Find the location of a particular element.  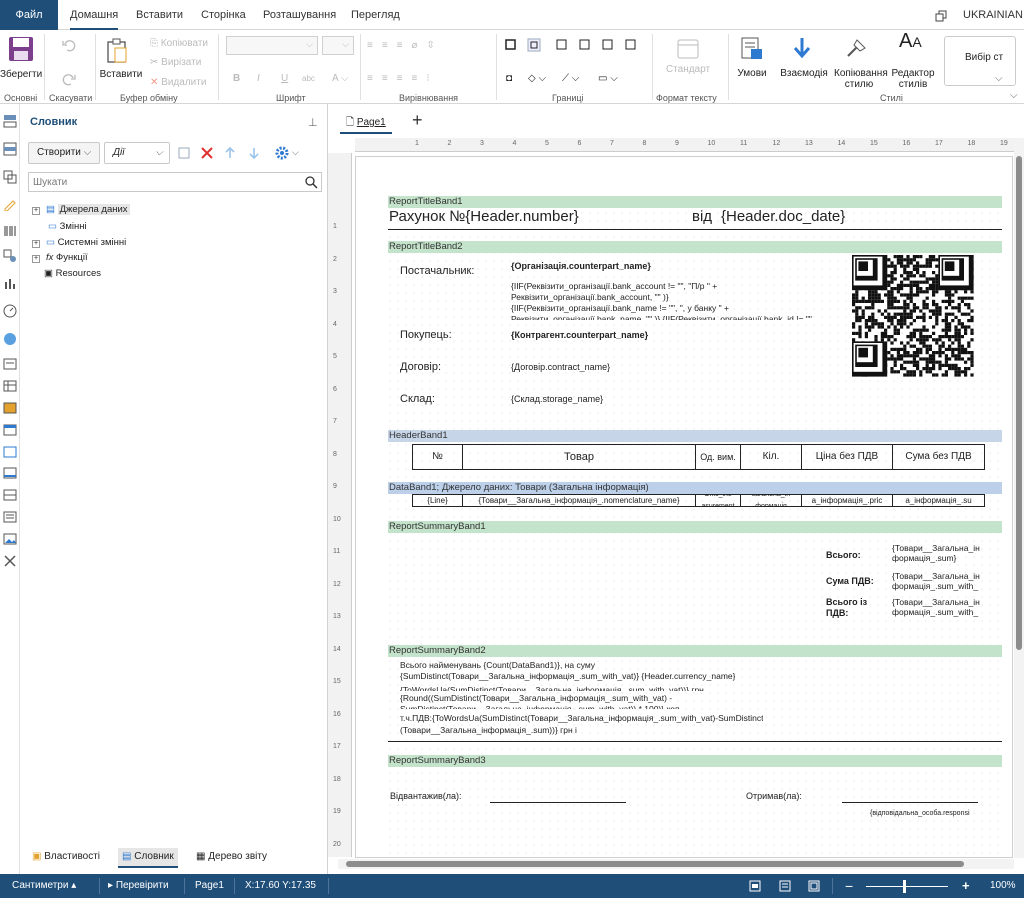

panel-icon is located at coordinates (10, 452).